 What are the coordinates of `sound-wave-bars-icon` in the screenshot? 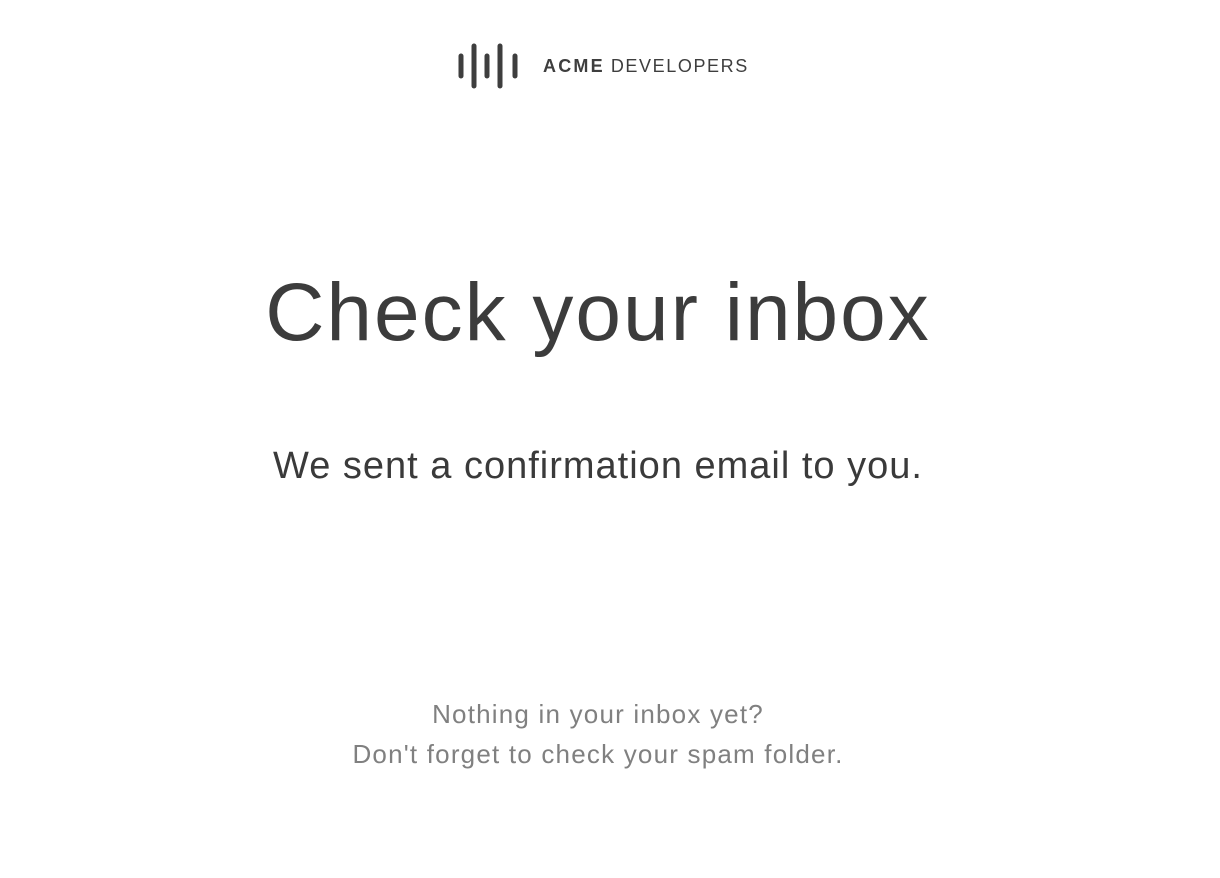 It's located at (488, 66).